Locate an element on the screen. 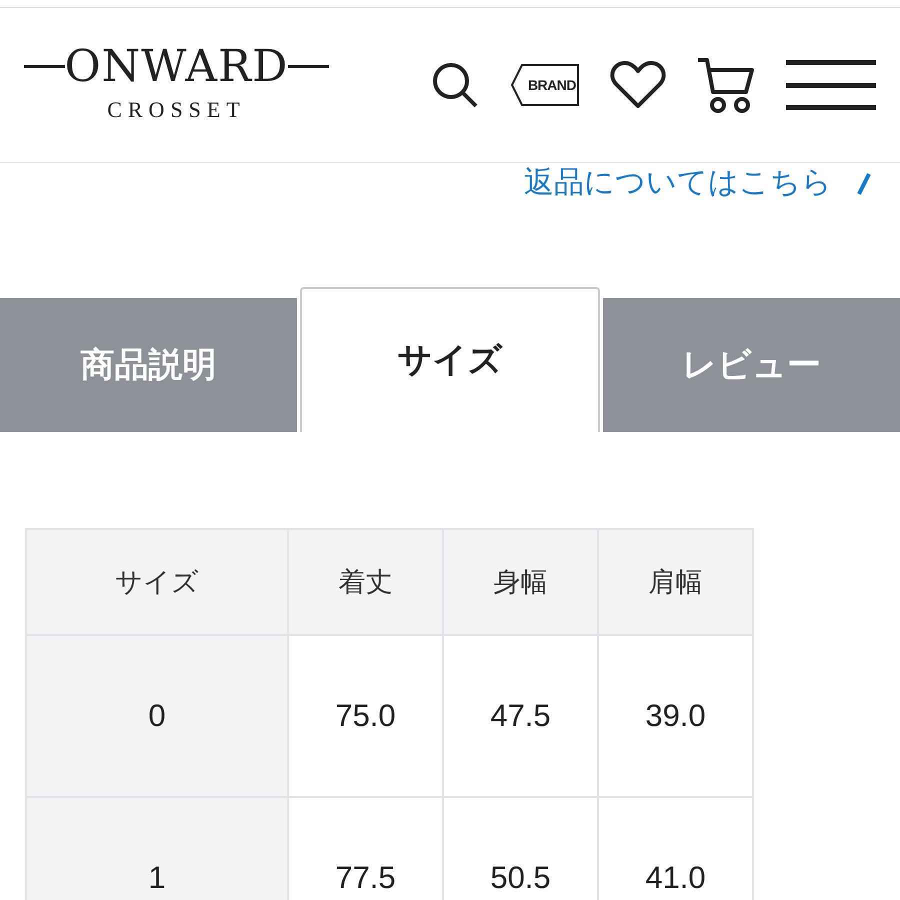 This screenshot has height=900, width=900. table-cell: 1 is located at coordinates (157, 848).